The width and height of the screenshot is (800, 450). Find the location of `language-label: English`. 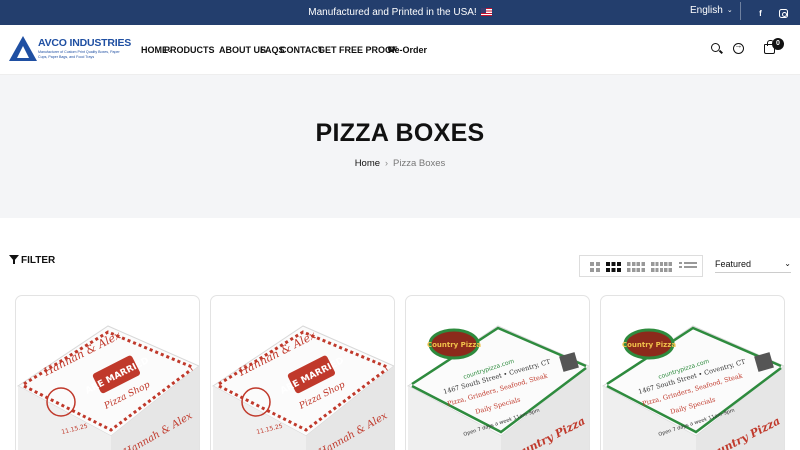

language-label: English is located at coordinates (706, 10).